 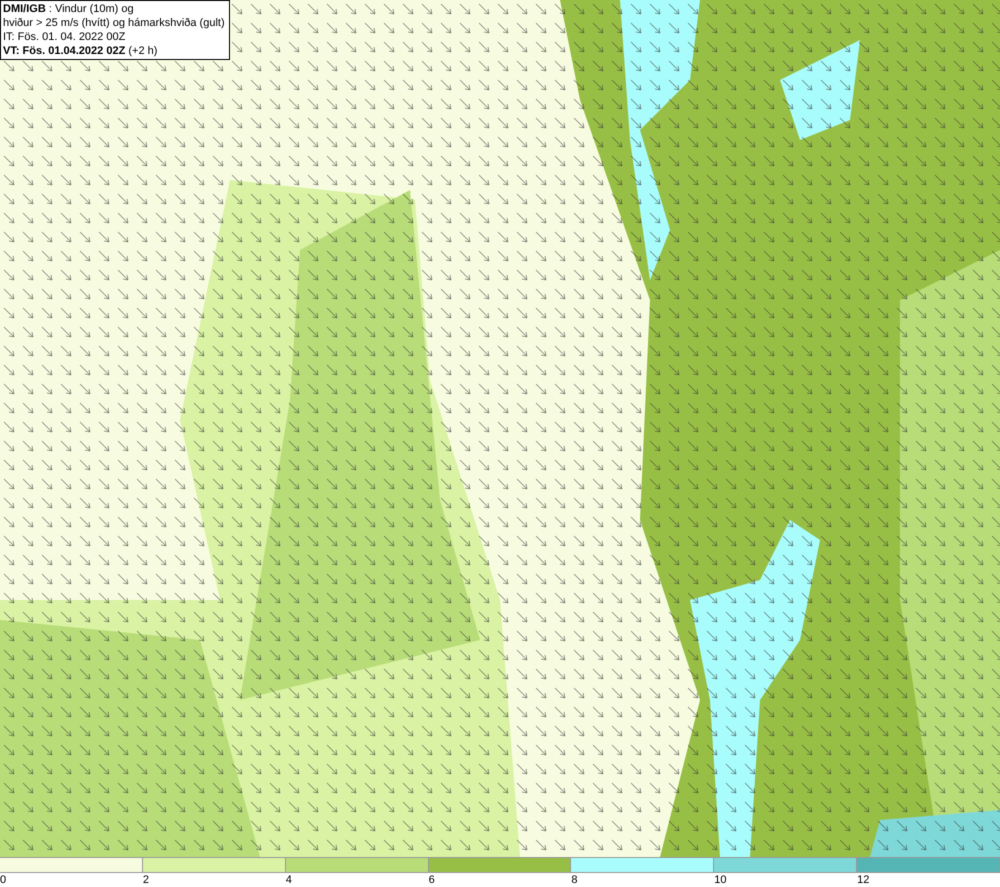 What do you see at coordinates (80, 51) in the screenshot?
I see `title-line: VT: Fös. 01.04.2022 02Z (+2 h)` at bounding box center [80, 51].